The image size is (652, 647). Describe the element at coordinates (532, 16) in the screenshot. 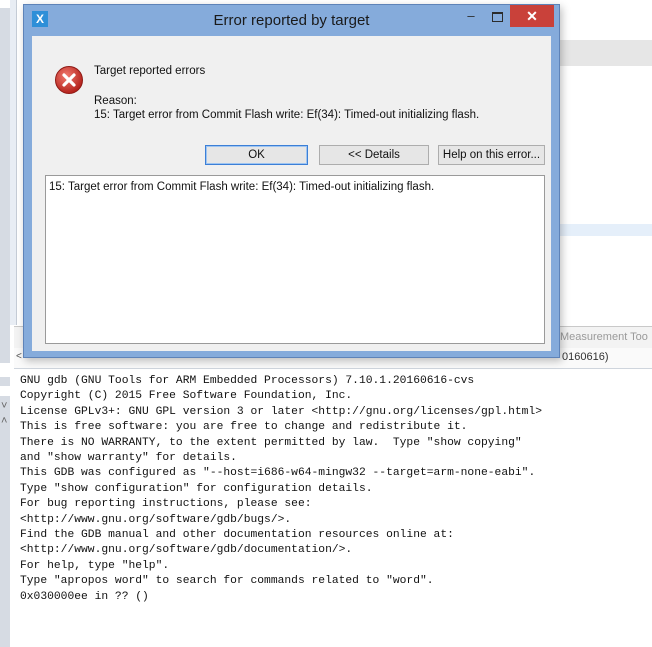

I see `close-button: ✕` at that location.